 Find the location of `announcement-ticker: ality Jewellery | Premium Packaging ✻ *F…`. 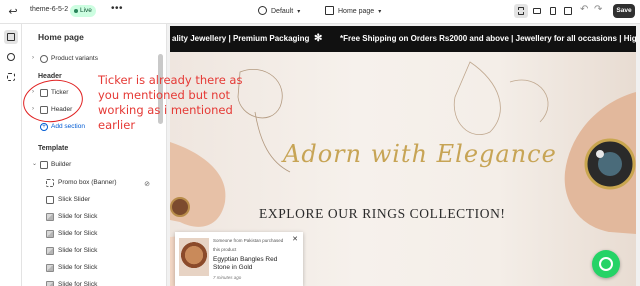

announcement-ticker: ality Jewellery | Premium Packaging ✻ *F… is located at coordinates (403, 39).